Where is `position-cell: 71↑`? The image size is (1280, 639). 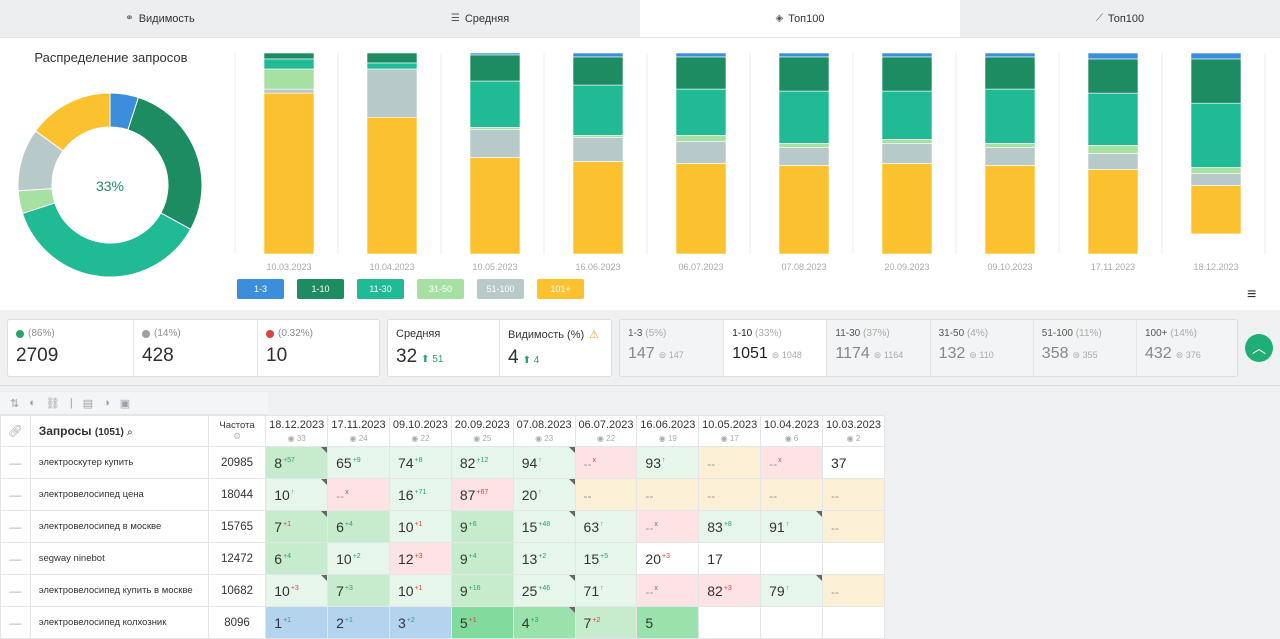
position-cell: 71↑ is located at coordinates (606, 590).